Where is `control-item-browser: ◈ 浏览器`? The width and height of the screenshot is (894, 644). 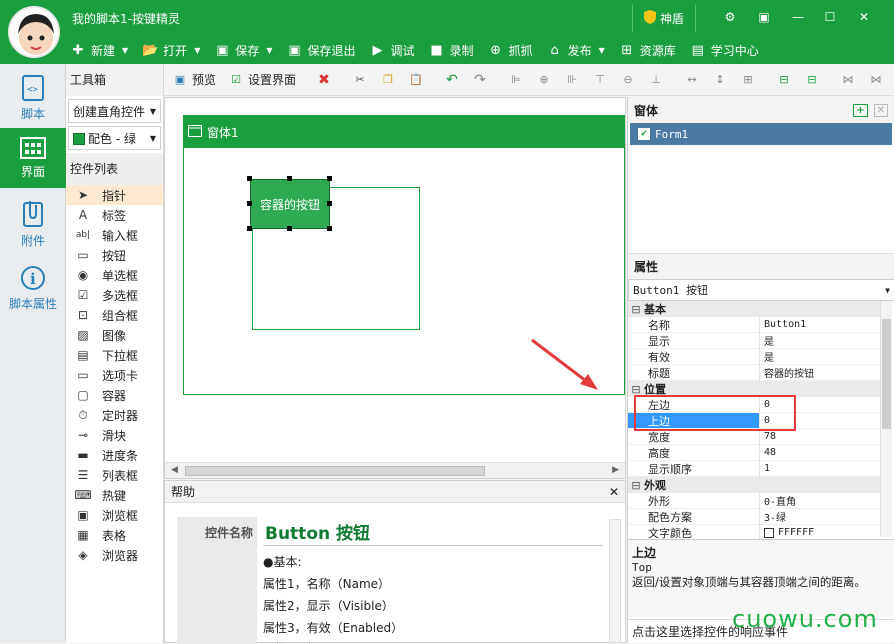 control-item-browser: ◈ 浏览器 is located at coordinates (114, 555).